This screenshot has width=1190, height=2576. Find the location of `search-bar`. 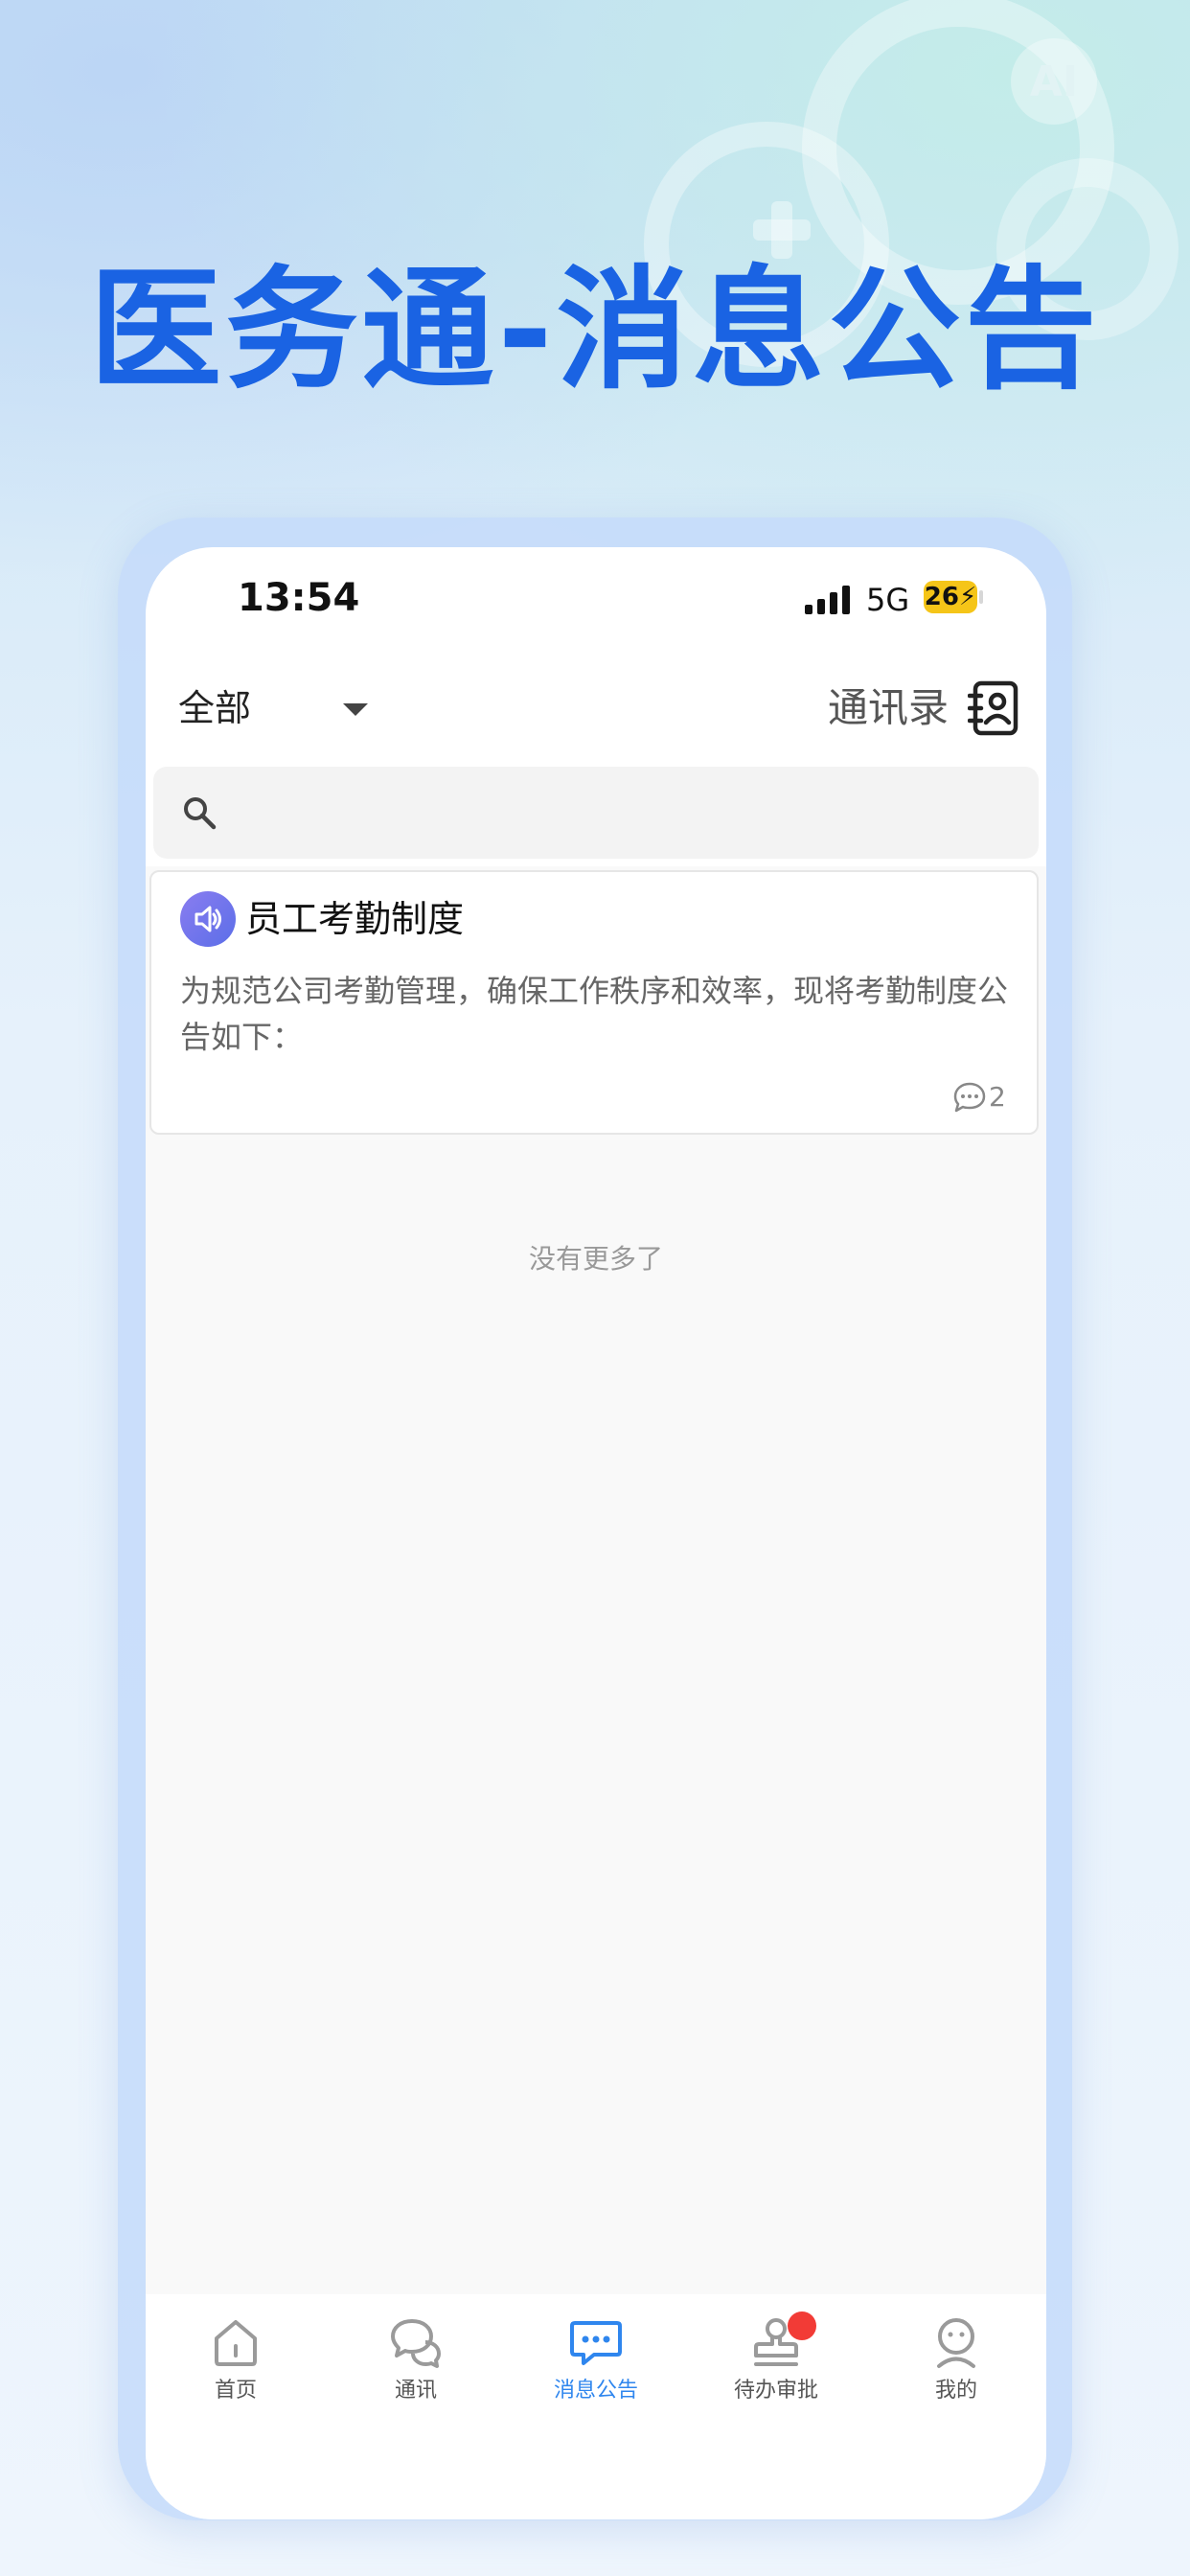

search-bar is located at coordinates (596, 813).